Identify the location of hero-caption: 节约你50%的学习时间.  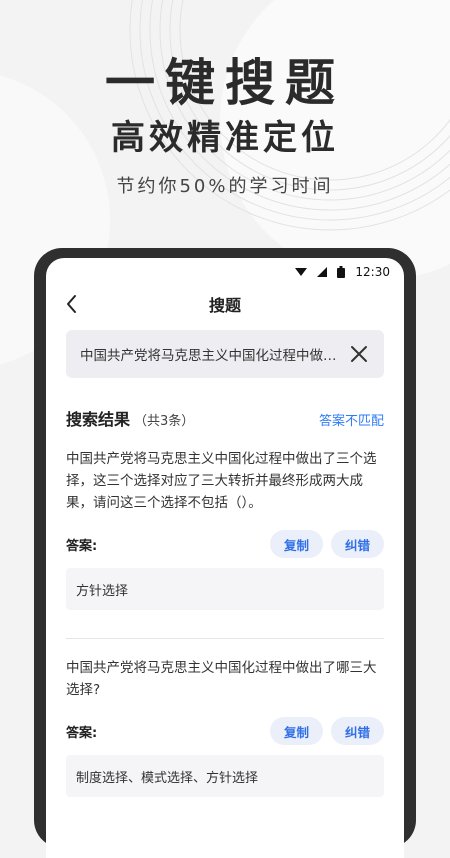
(225, 186).